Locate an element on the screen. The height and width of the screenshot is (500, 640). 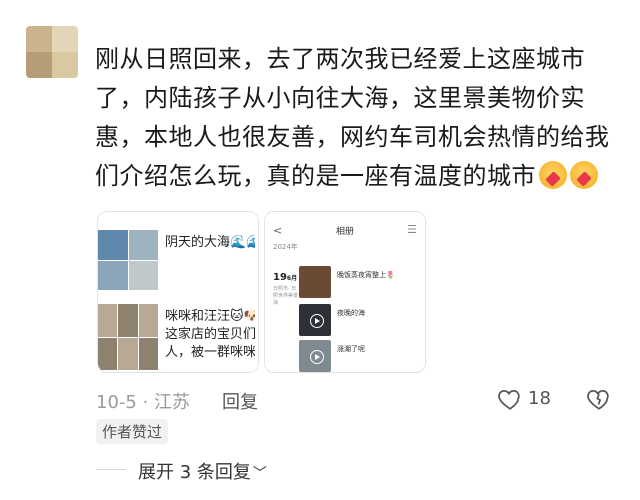
album-year: 2024年 is located at coordinates (285, 247).